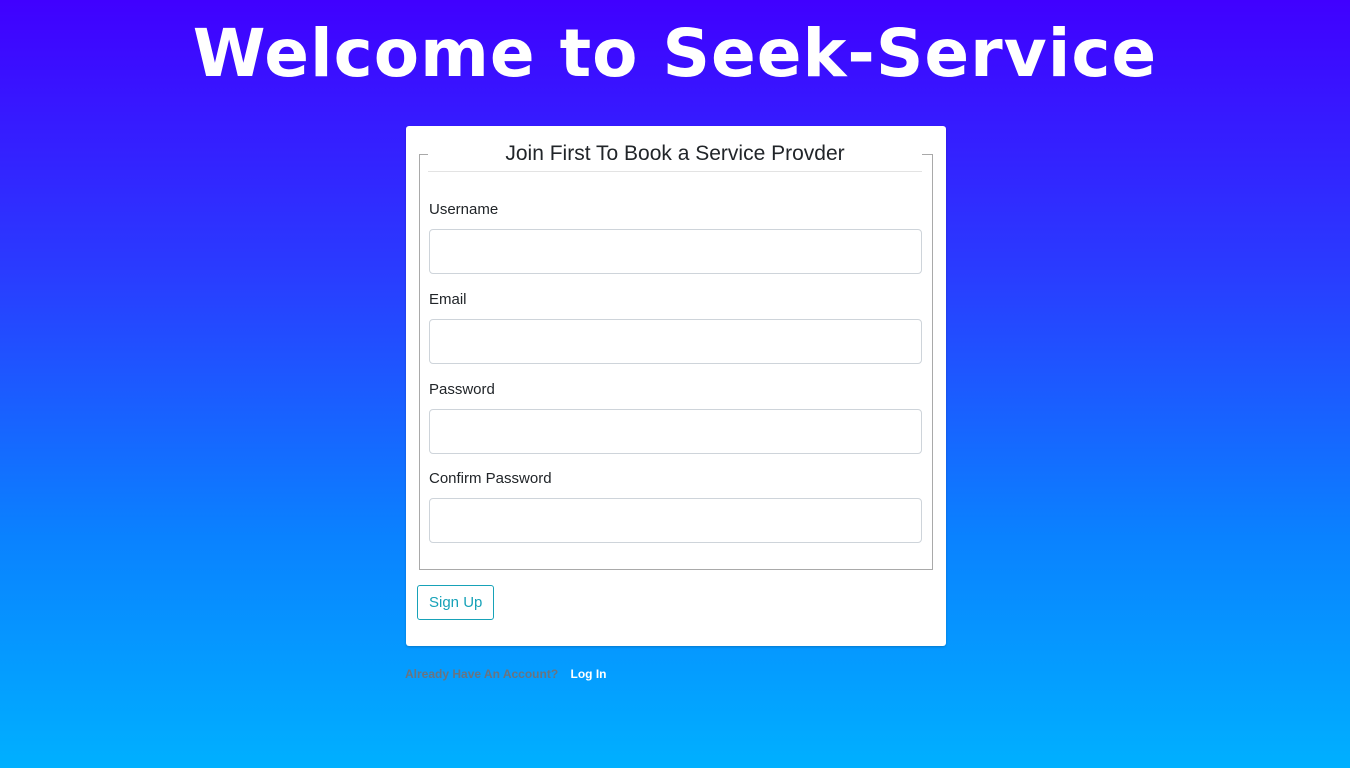 Image resolution: width=1350 pixels, height=768 pixels. What do you see at coordinates (675, 155) in the screenshot?
I see `form-legend: Join First To Book a Service Provder` at bounding box center [675, 155].